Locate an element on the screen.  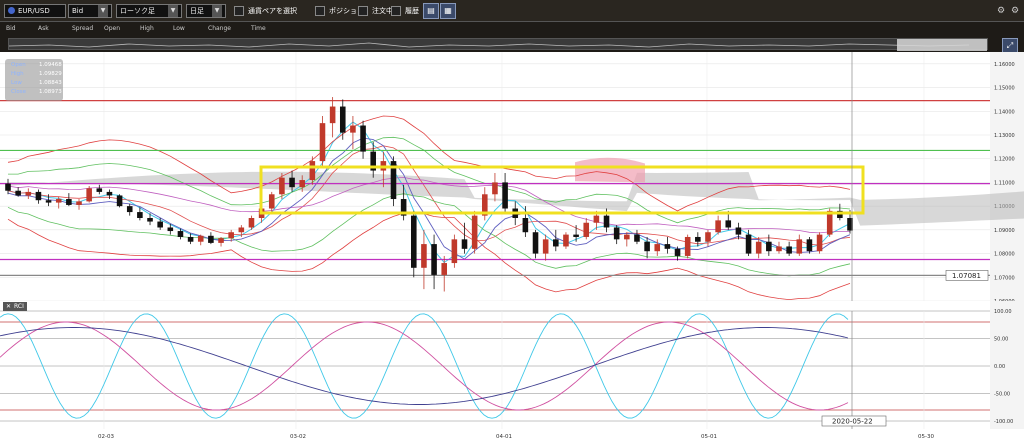
symbol-select: EUR/USD is located at coordinates (35, 10).